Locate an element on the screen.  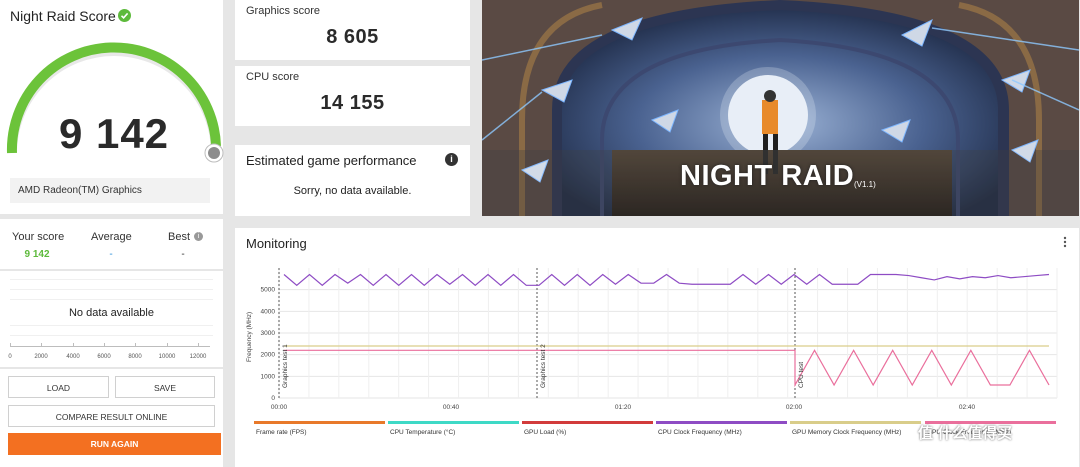
best-label: Best is located at coordinates (179, 237).